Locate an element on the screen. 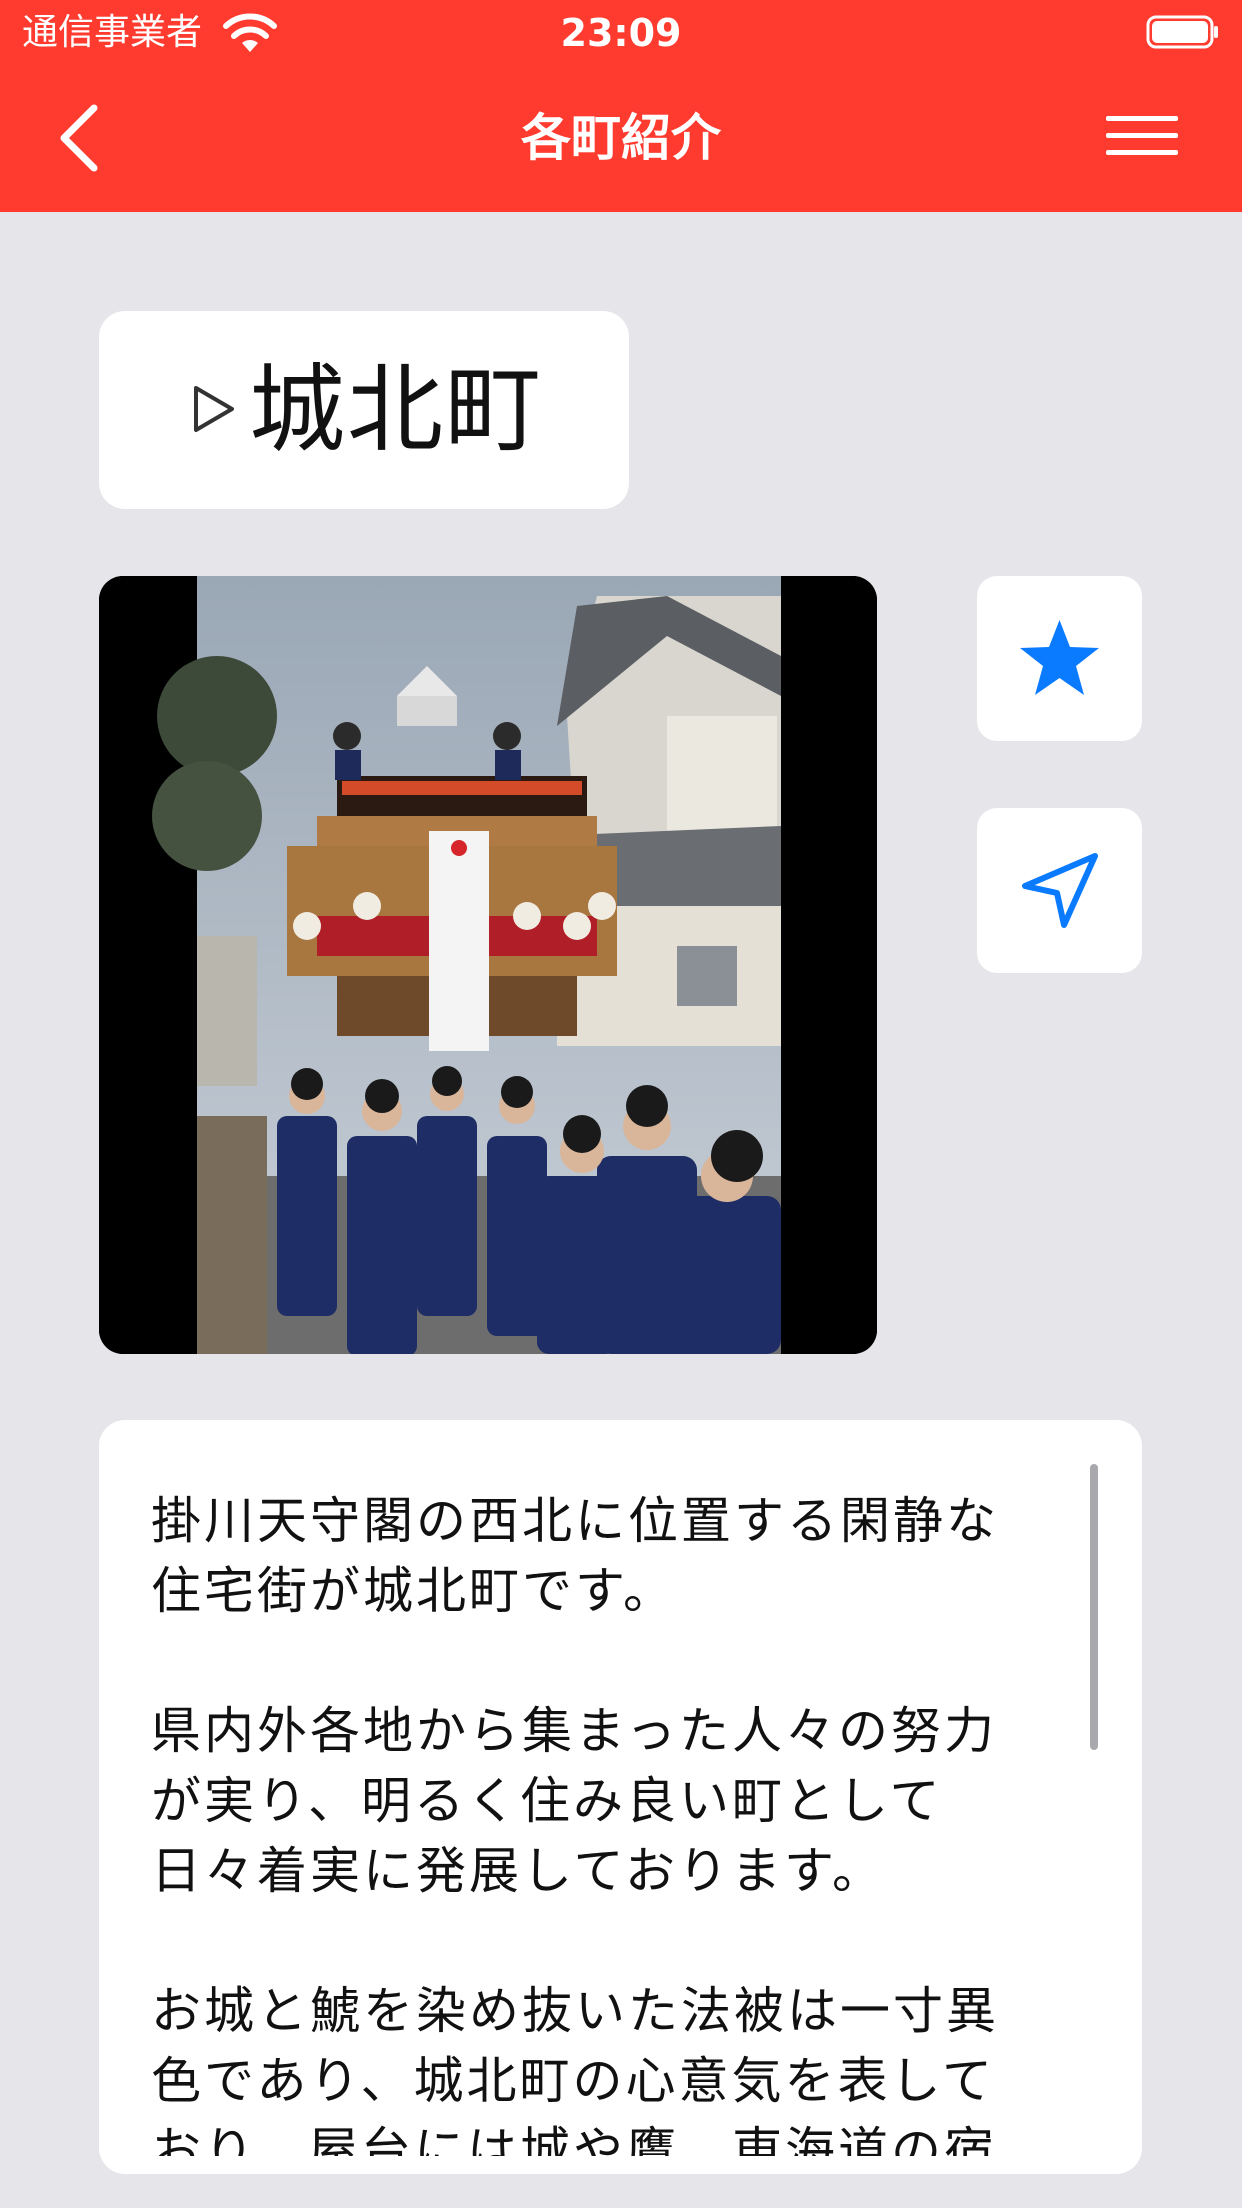  status-time: 23:09 is located at coordinates (621, 33).